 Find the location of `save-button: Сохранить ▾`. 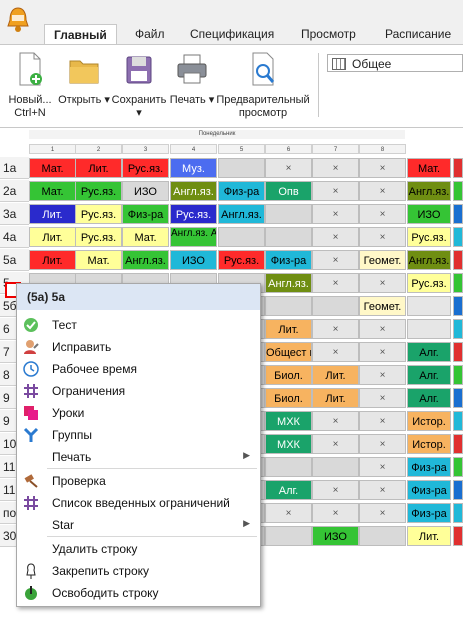

save-button: Сохранить ▾ is located at coordinates (139, 85).